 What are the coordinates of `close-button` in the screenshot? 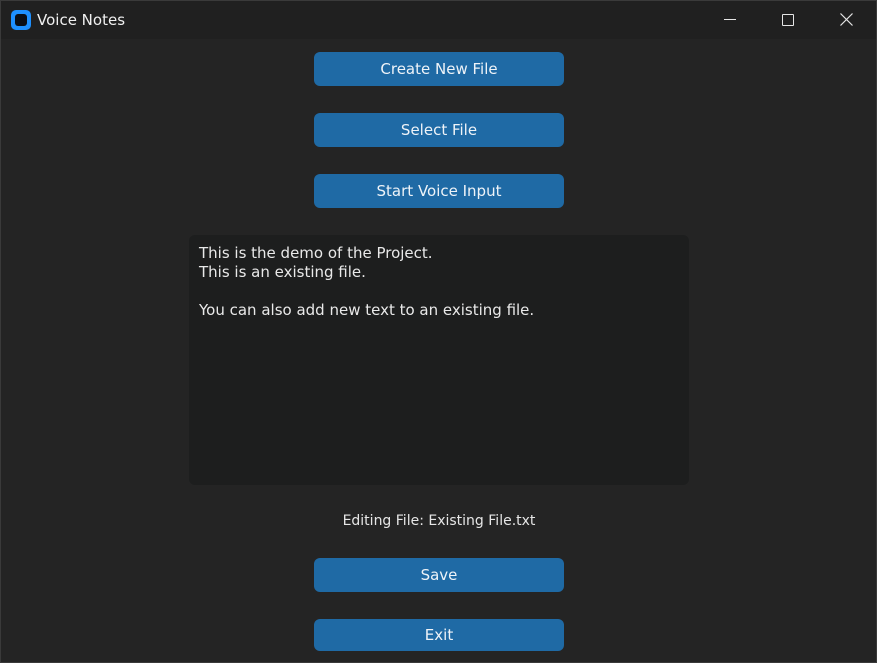 It's located at (847, 20).